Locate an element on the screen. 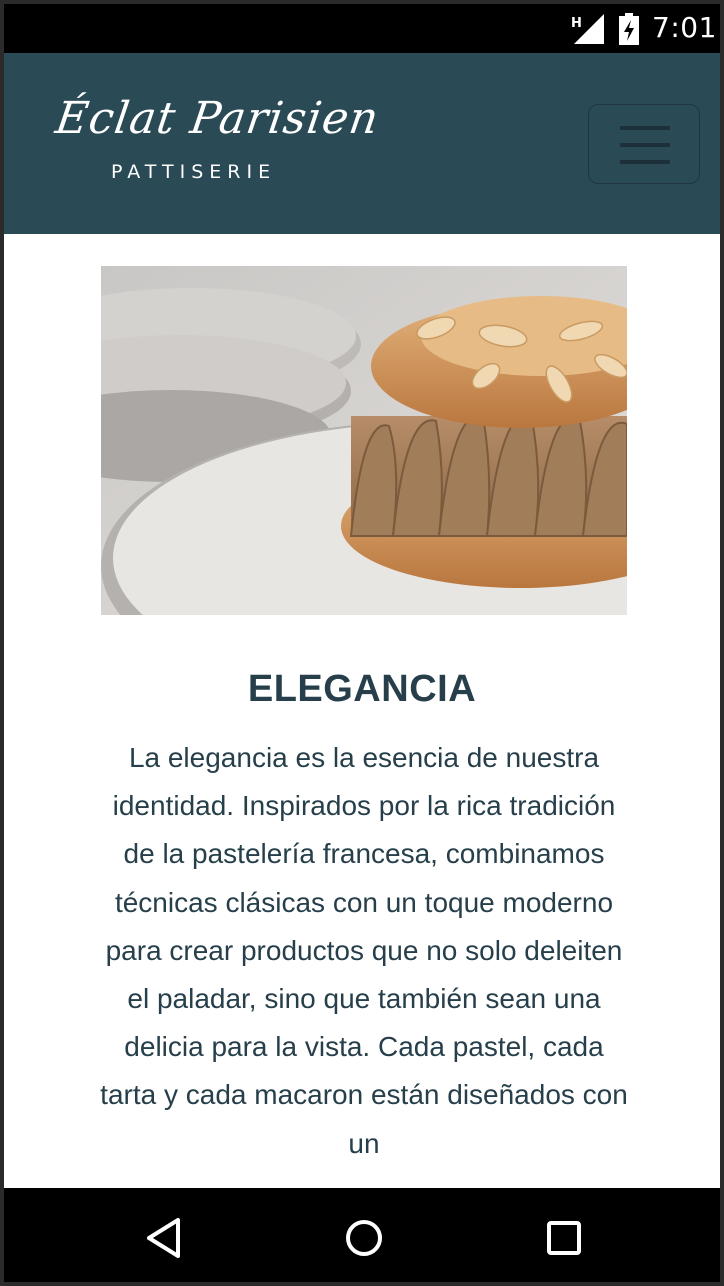 The width and height of the screenshot is (724, 1286). status-bar: H 7:01 is located at coordinates (362, 28).